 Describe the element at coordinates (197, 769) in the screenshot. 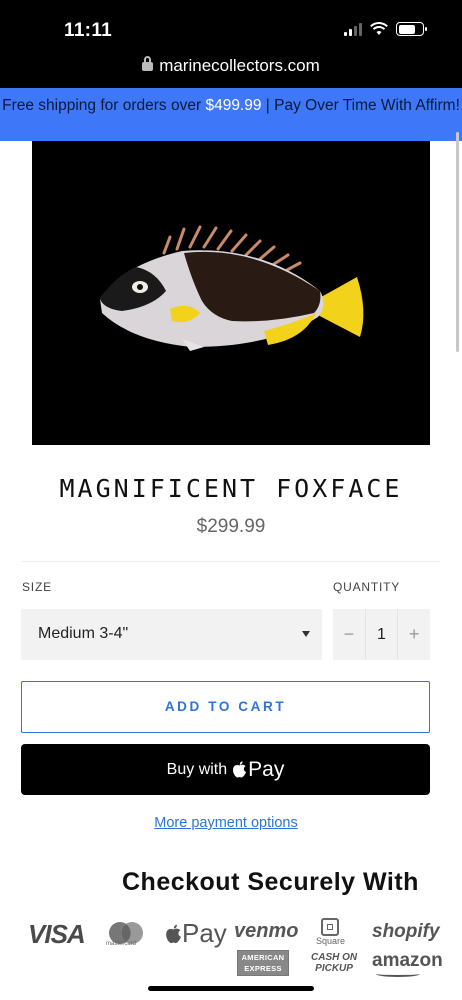

I see `buy-with-label: Buy with` at that location.